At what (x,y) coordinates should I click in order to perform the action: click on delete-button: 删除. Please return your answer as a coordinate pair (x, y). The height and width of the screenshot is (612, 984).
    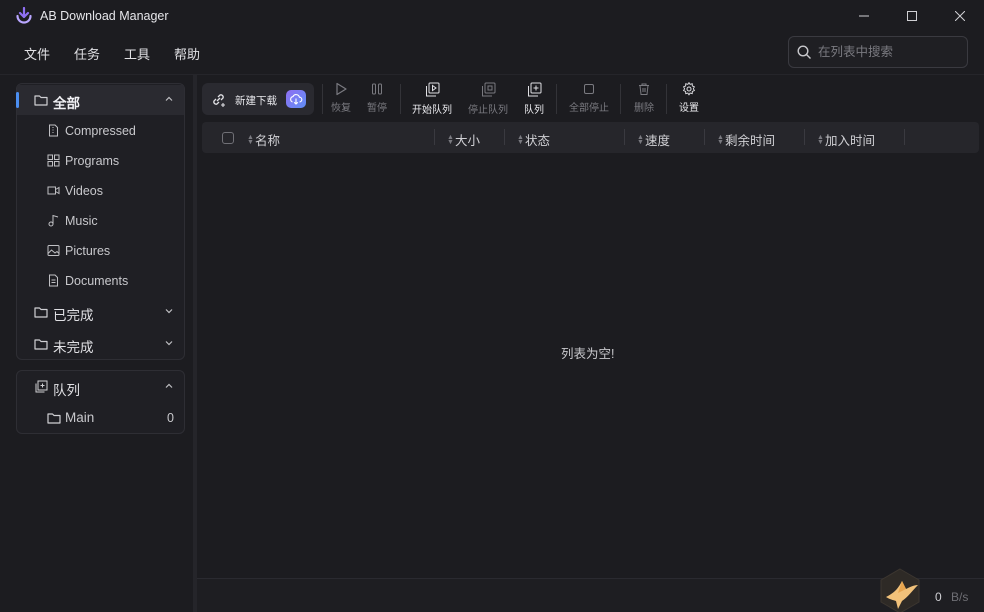
    Looking at the image, I should click on (644, 99).